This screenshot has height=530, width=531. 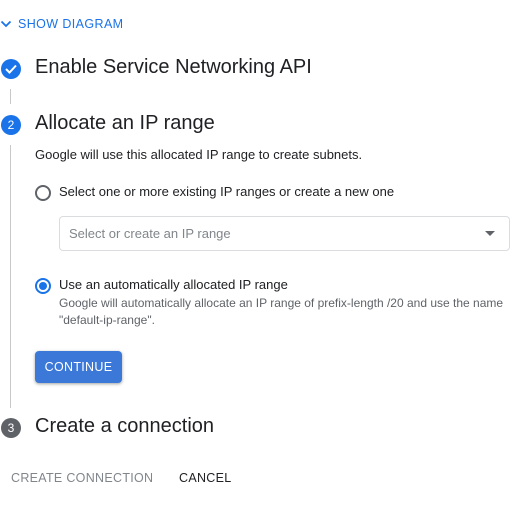 I want to click on step-3-number-badge: 3, so click(x=11, y=428).